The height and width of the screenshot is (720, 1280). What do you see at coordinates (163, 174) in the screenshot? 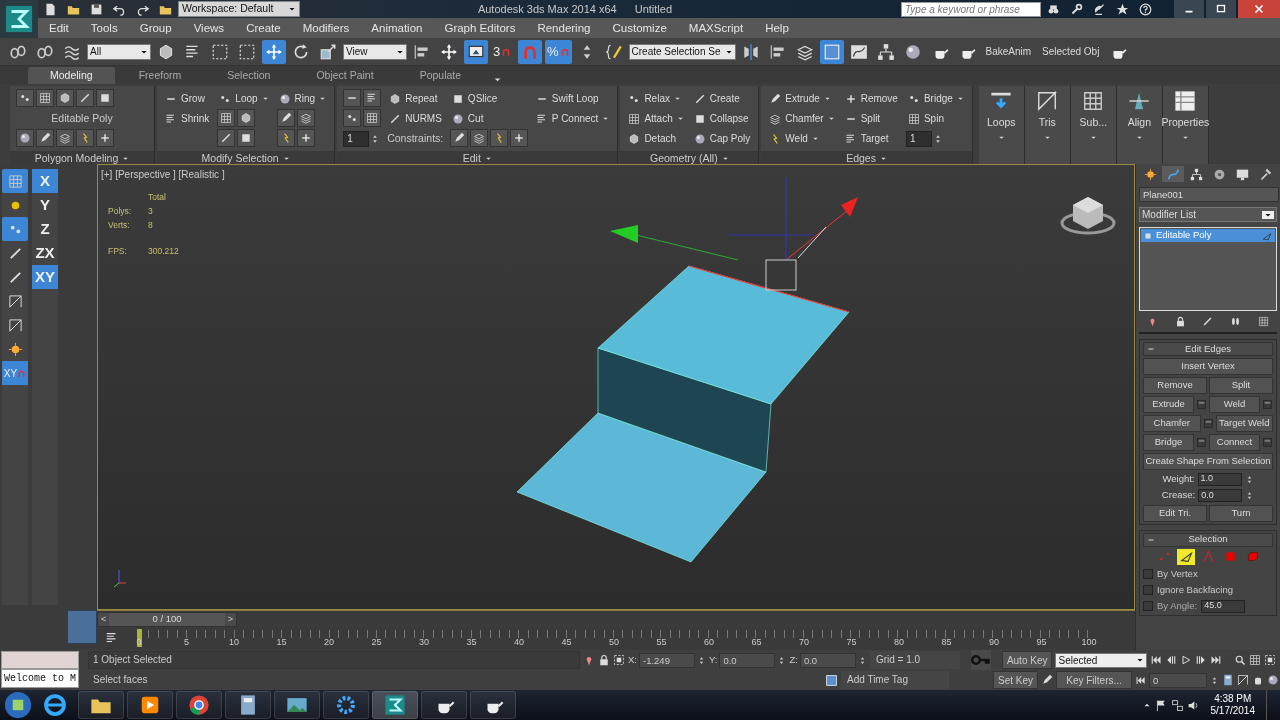
I see `viewport-label: [+] [Perspective ] [Realistic ]` at bounding box center [163, 174].